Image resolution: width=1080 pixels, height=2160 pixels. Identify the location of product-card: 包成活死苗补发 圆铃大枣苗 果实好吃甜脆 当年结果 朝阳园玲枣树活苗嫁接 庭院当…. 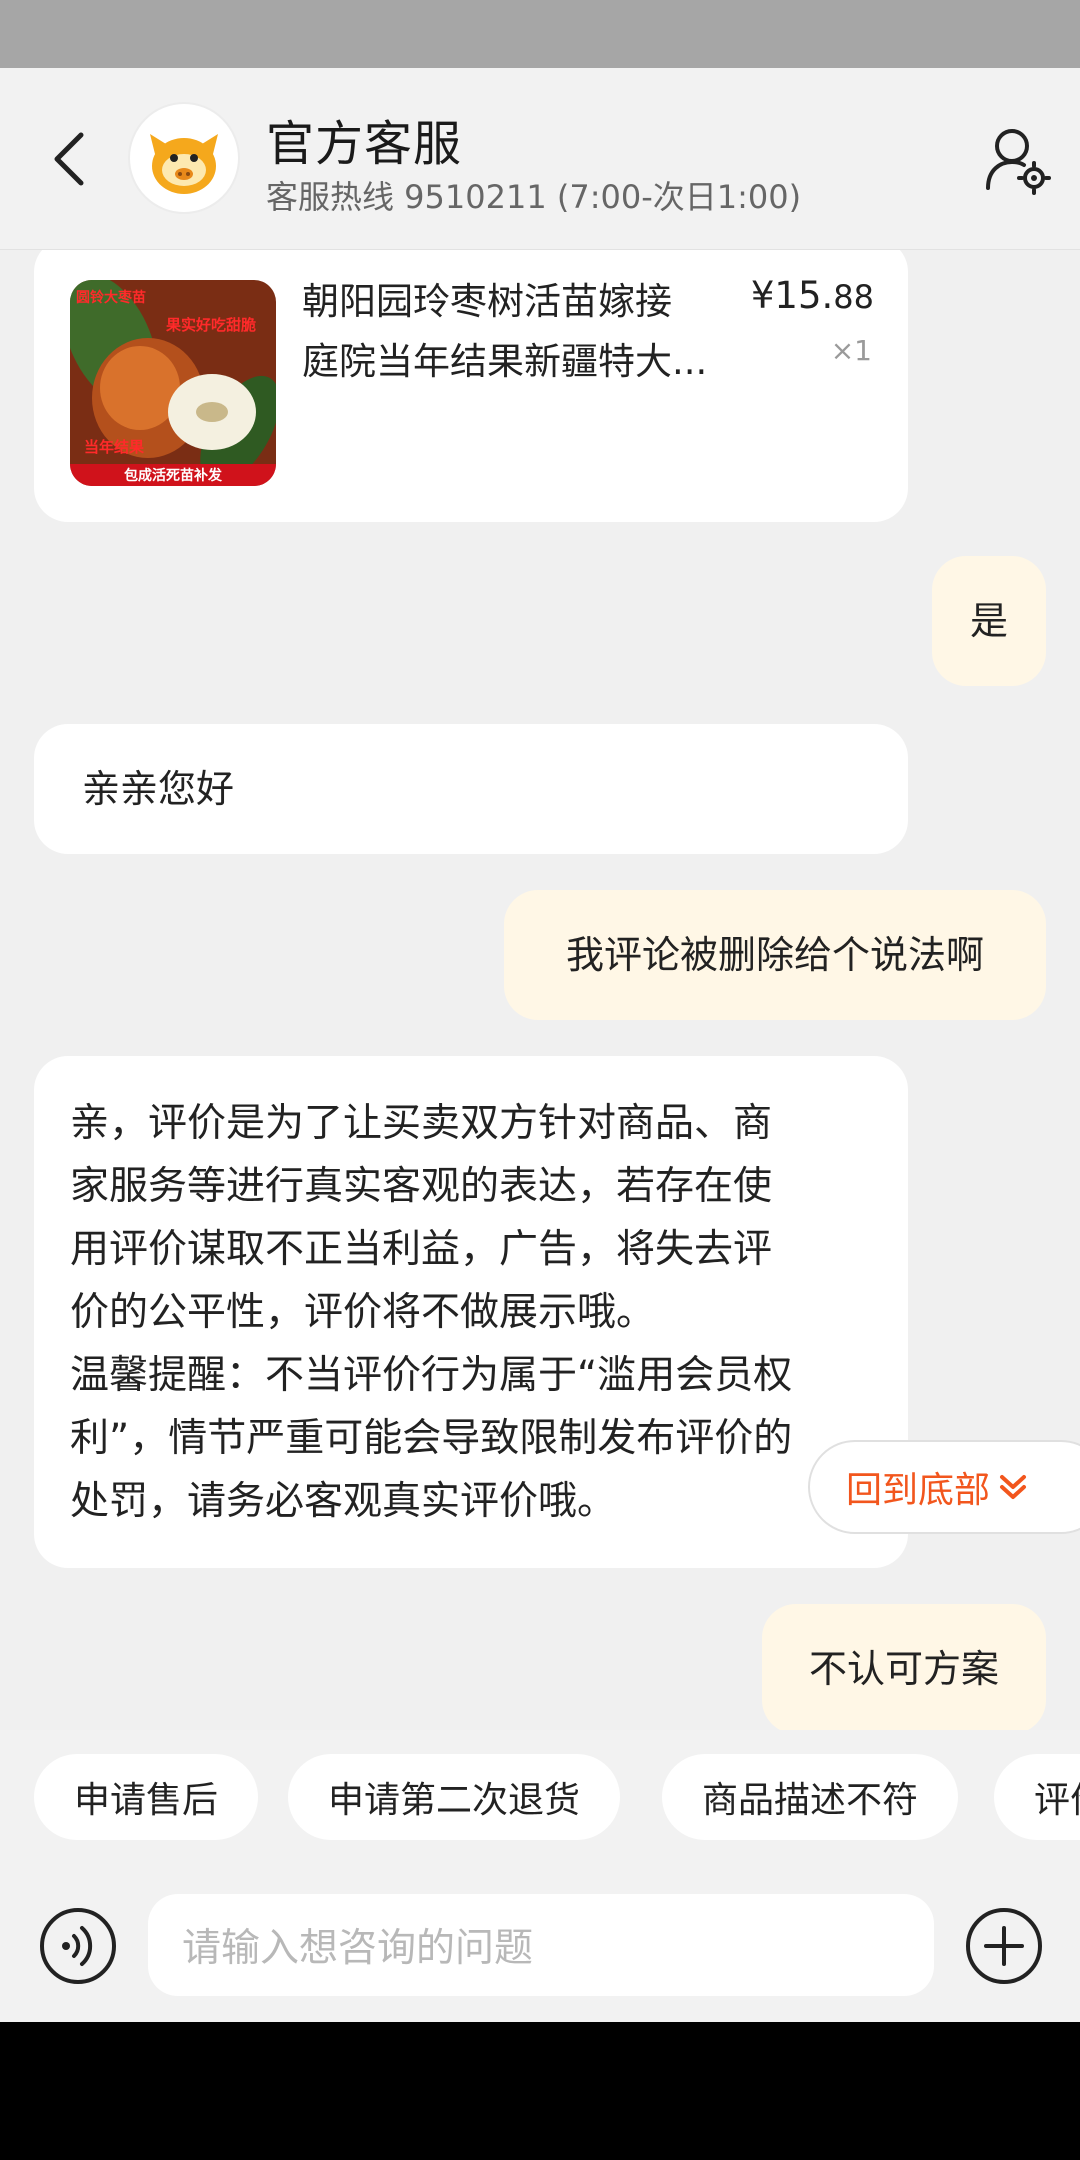
(471, 386).